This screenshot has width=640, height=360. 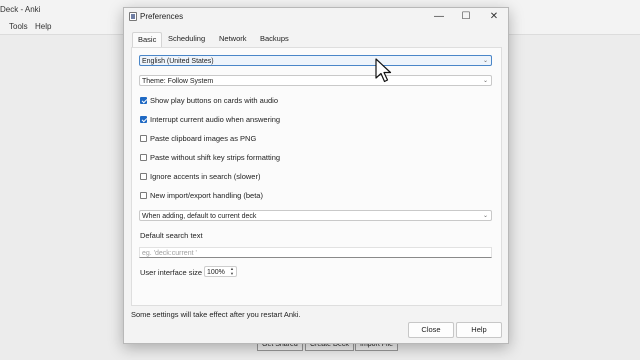 I want to click on play-buttons-label: Show play buttons on cards with audio, so click(x=214, y=100).